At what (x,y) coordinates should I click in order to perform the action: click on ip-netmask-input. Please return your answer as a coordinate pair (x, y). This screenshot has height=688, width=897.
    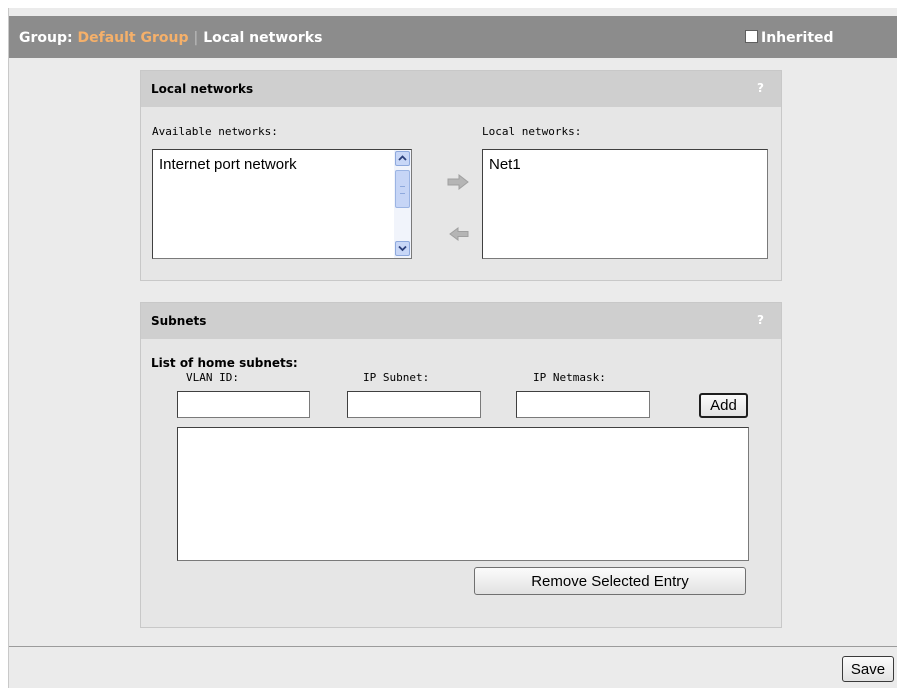
    Looking at the image, I should click on (583, 404).